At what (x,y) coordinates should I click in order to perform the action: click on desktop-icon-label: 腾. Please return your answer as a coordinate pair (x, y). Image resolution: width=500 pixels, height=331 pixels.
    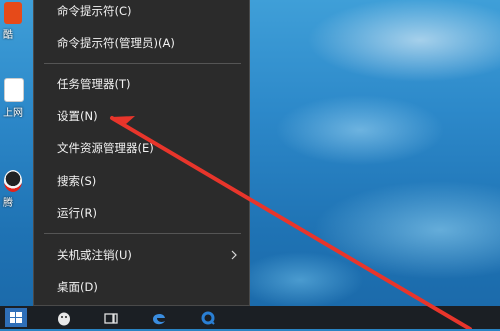
    Looking at the image, I should click on (8, 203).